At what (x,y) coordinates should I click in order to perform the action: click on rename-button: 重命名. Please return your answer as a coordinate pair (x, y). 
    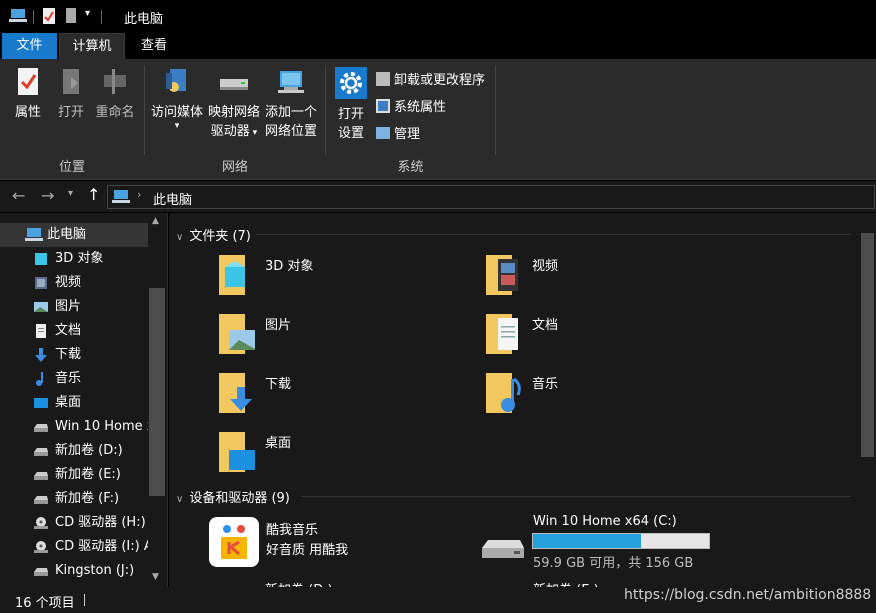
    Looking at the image, I should click on (115, 94).